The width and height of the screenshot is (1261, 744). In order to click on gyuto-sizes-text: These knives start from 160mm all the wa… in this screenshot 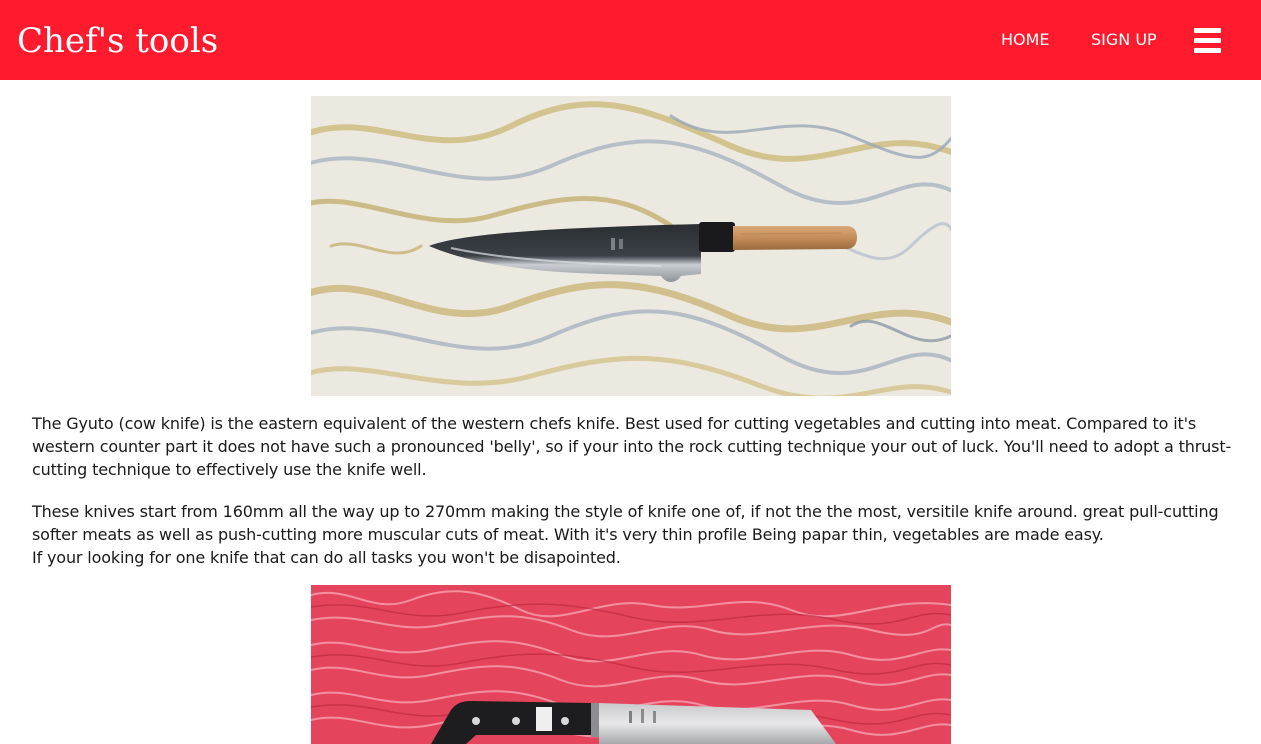, I will do `click(625, 523)`.